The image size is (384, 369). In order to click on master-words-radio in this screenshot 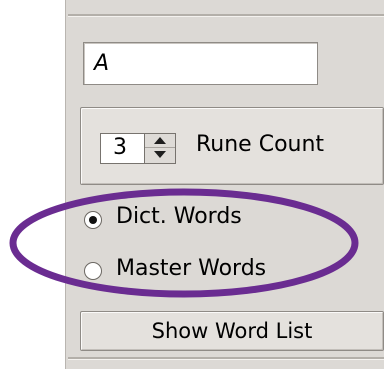, I will do `click(93, 271)`.